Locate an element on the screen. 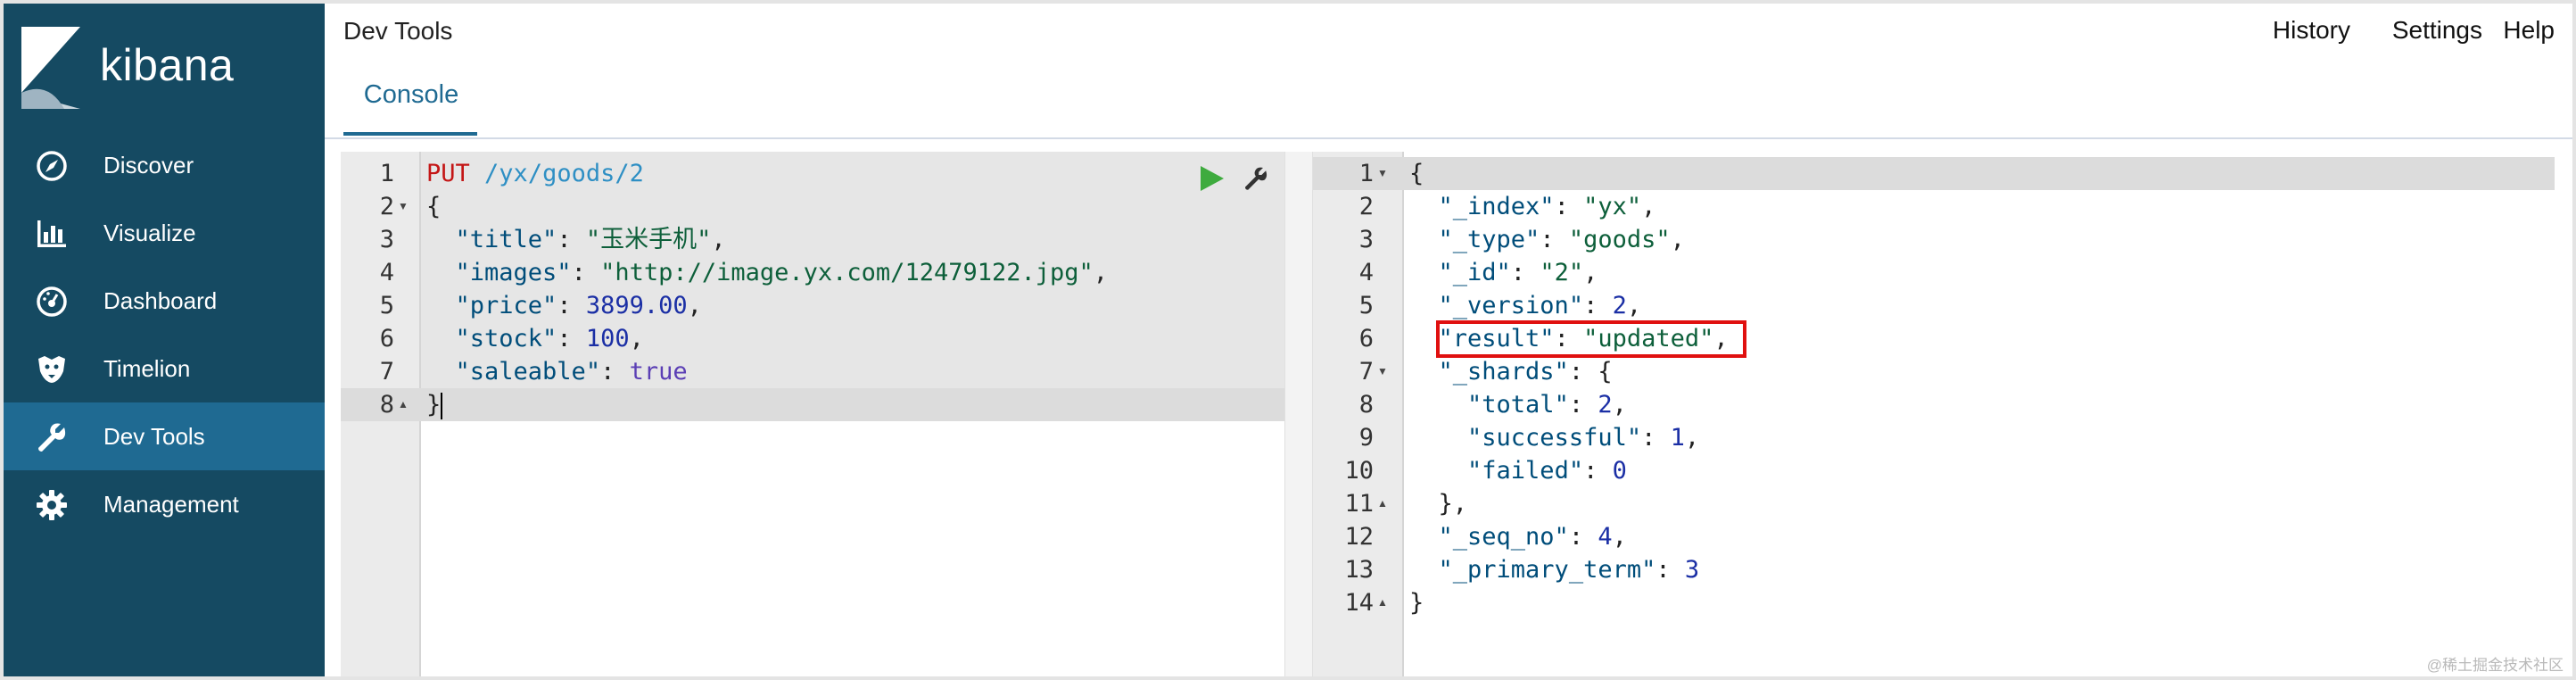  code-token: "_shards" is located at coordinates (1504, 372).